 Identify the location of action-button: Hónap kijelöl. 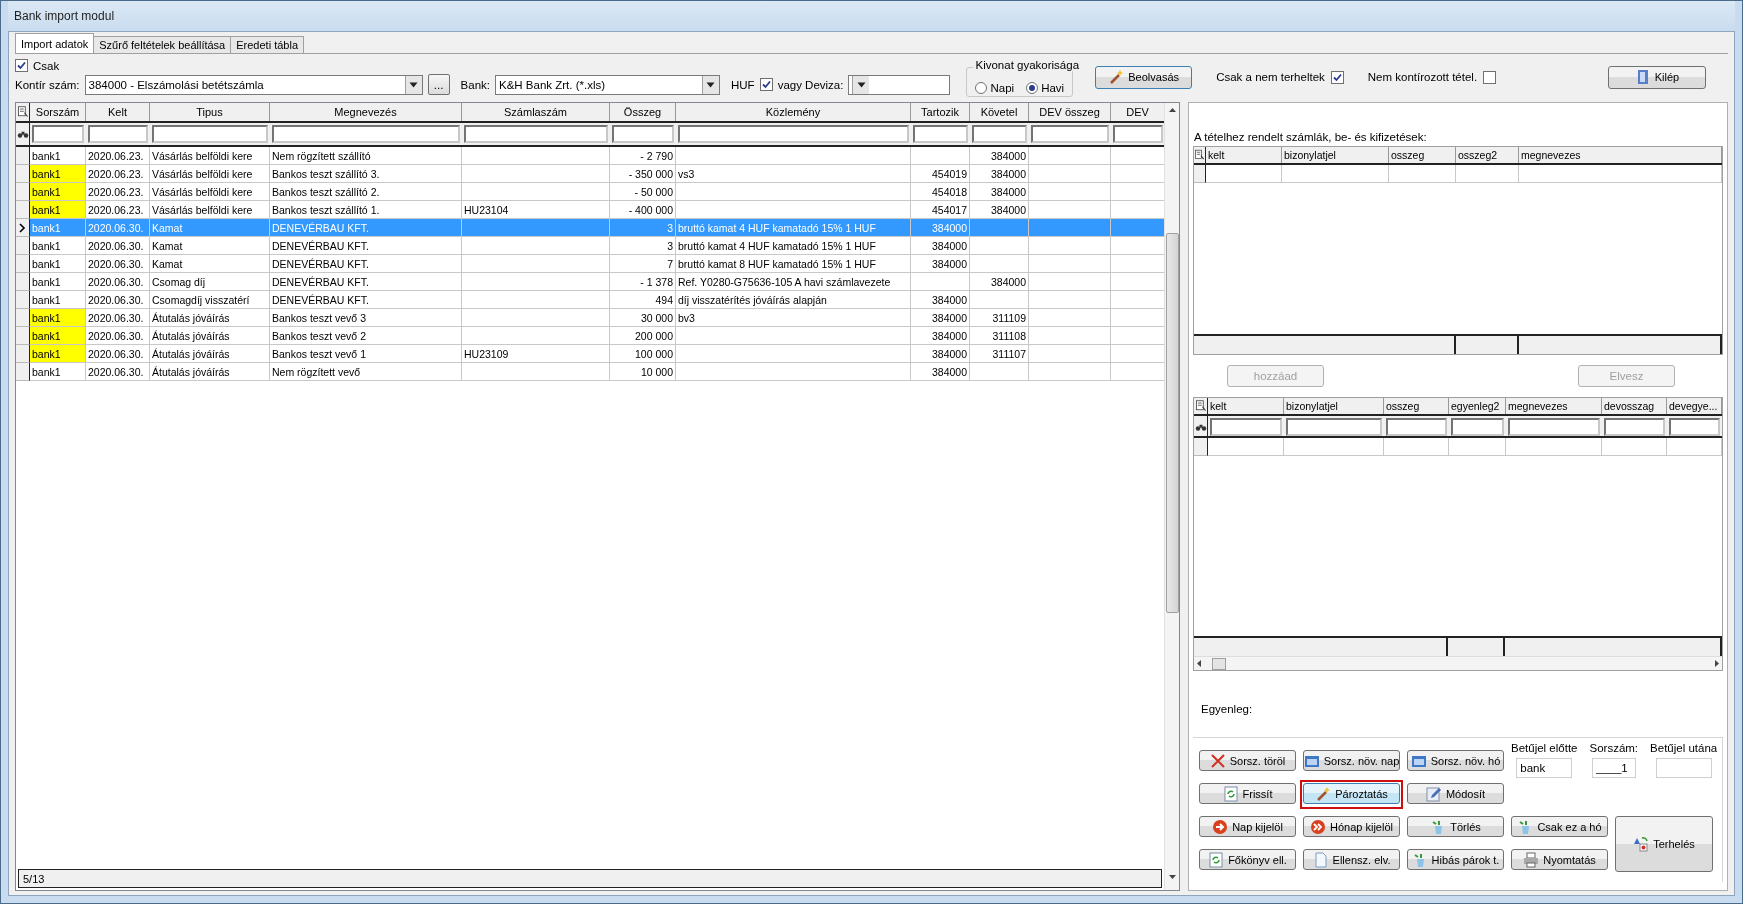
(1351, 826).